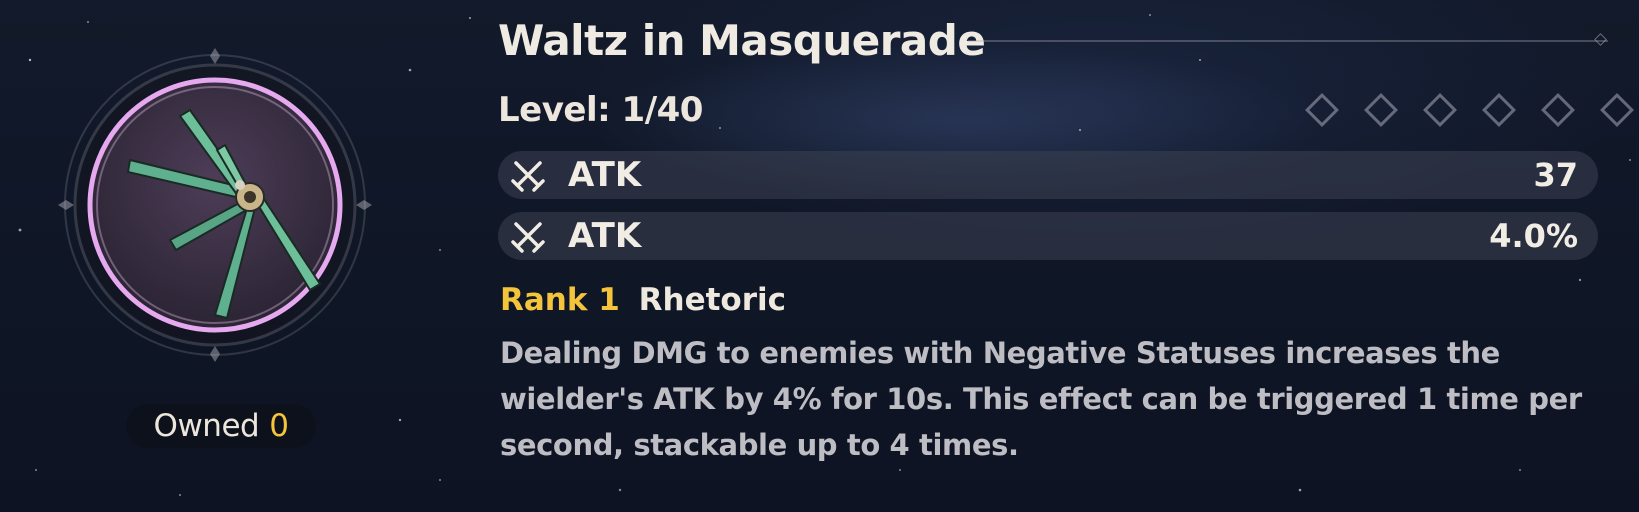 This screenshot has width=1639, height=512. Describe the element at coordinates (1048, 236) in the screenshot. I see `stat-row-atk-percent: ATK 4.0%` at that location.